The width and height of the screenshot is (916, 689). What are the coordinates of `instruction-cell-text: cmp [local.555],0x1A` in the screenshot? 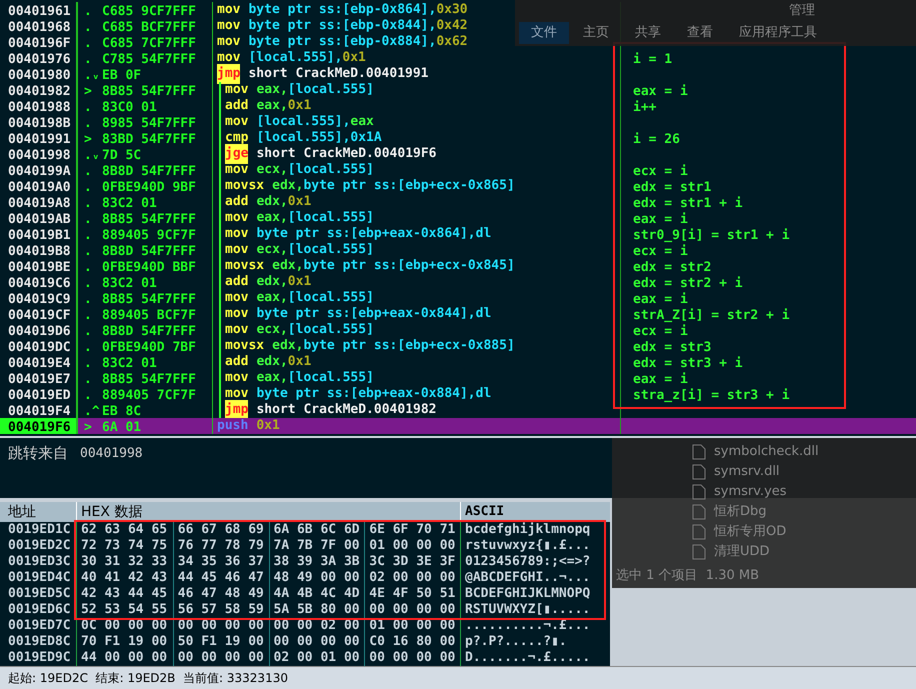 It's located at (303, 137).